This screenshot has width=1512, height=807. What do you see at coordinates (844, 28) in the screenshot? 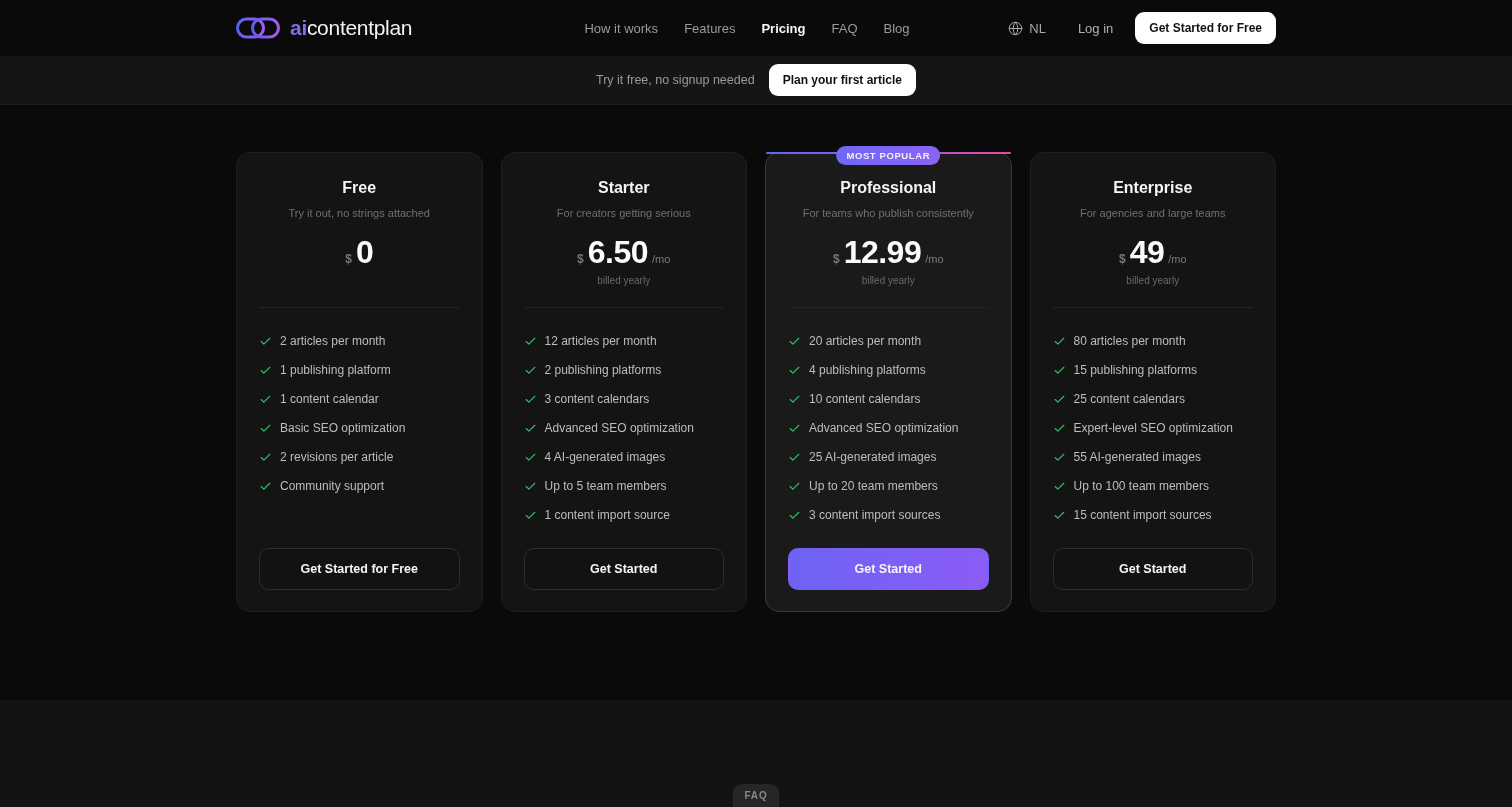
I see `nav-link: FAQ` at bounding box center [844, 28].